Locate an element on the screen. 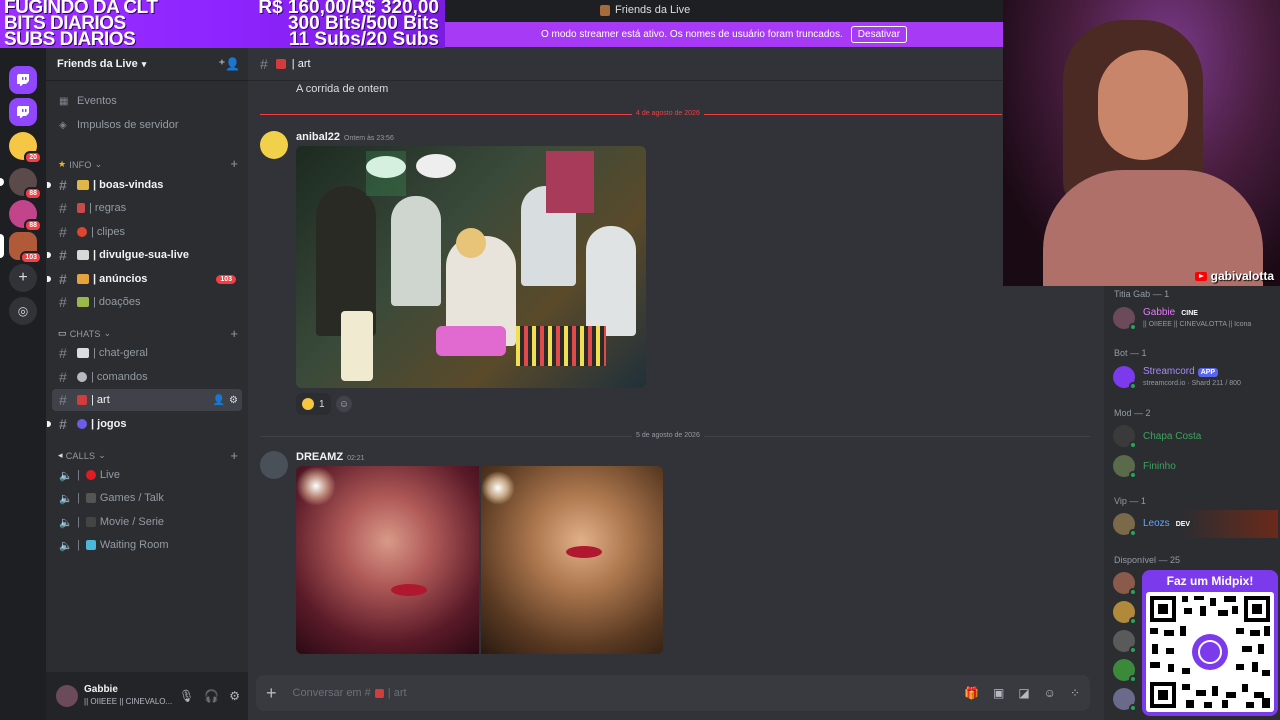 The height and width of the screenshot is (720, 1280). message-author: DREAMZ 02:21 is located at coordinates (330, 457).